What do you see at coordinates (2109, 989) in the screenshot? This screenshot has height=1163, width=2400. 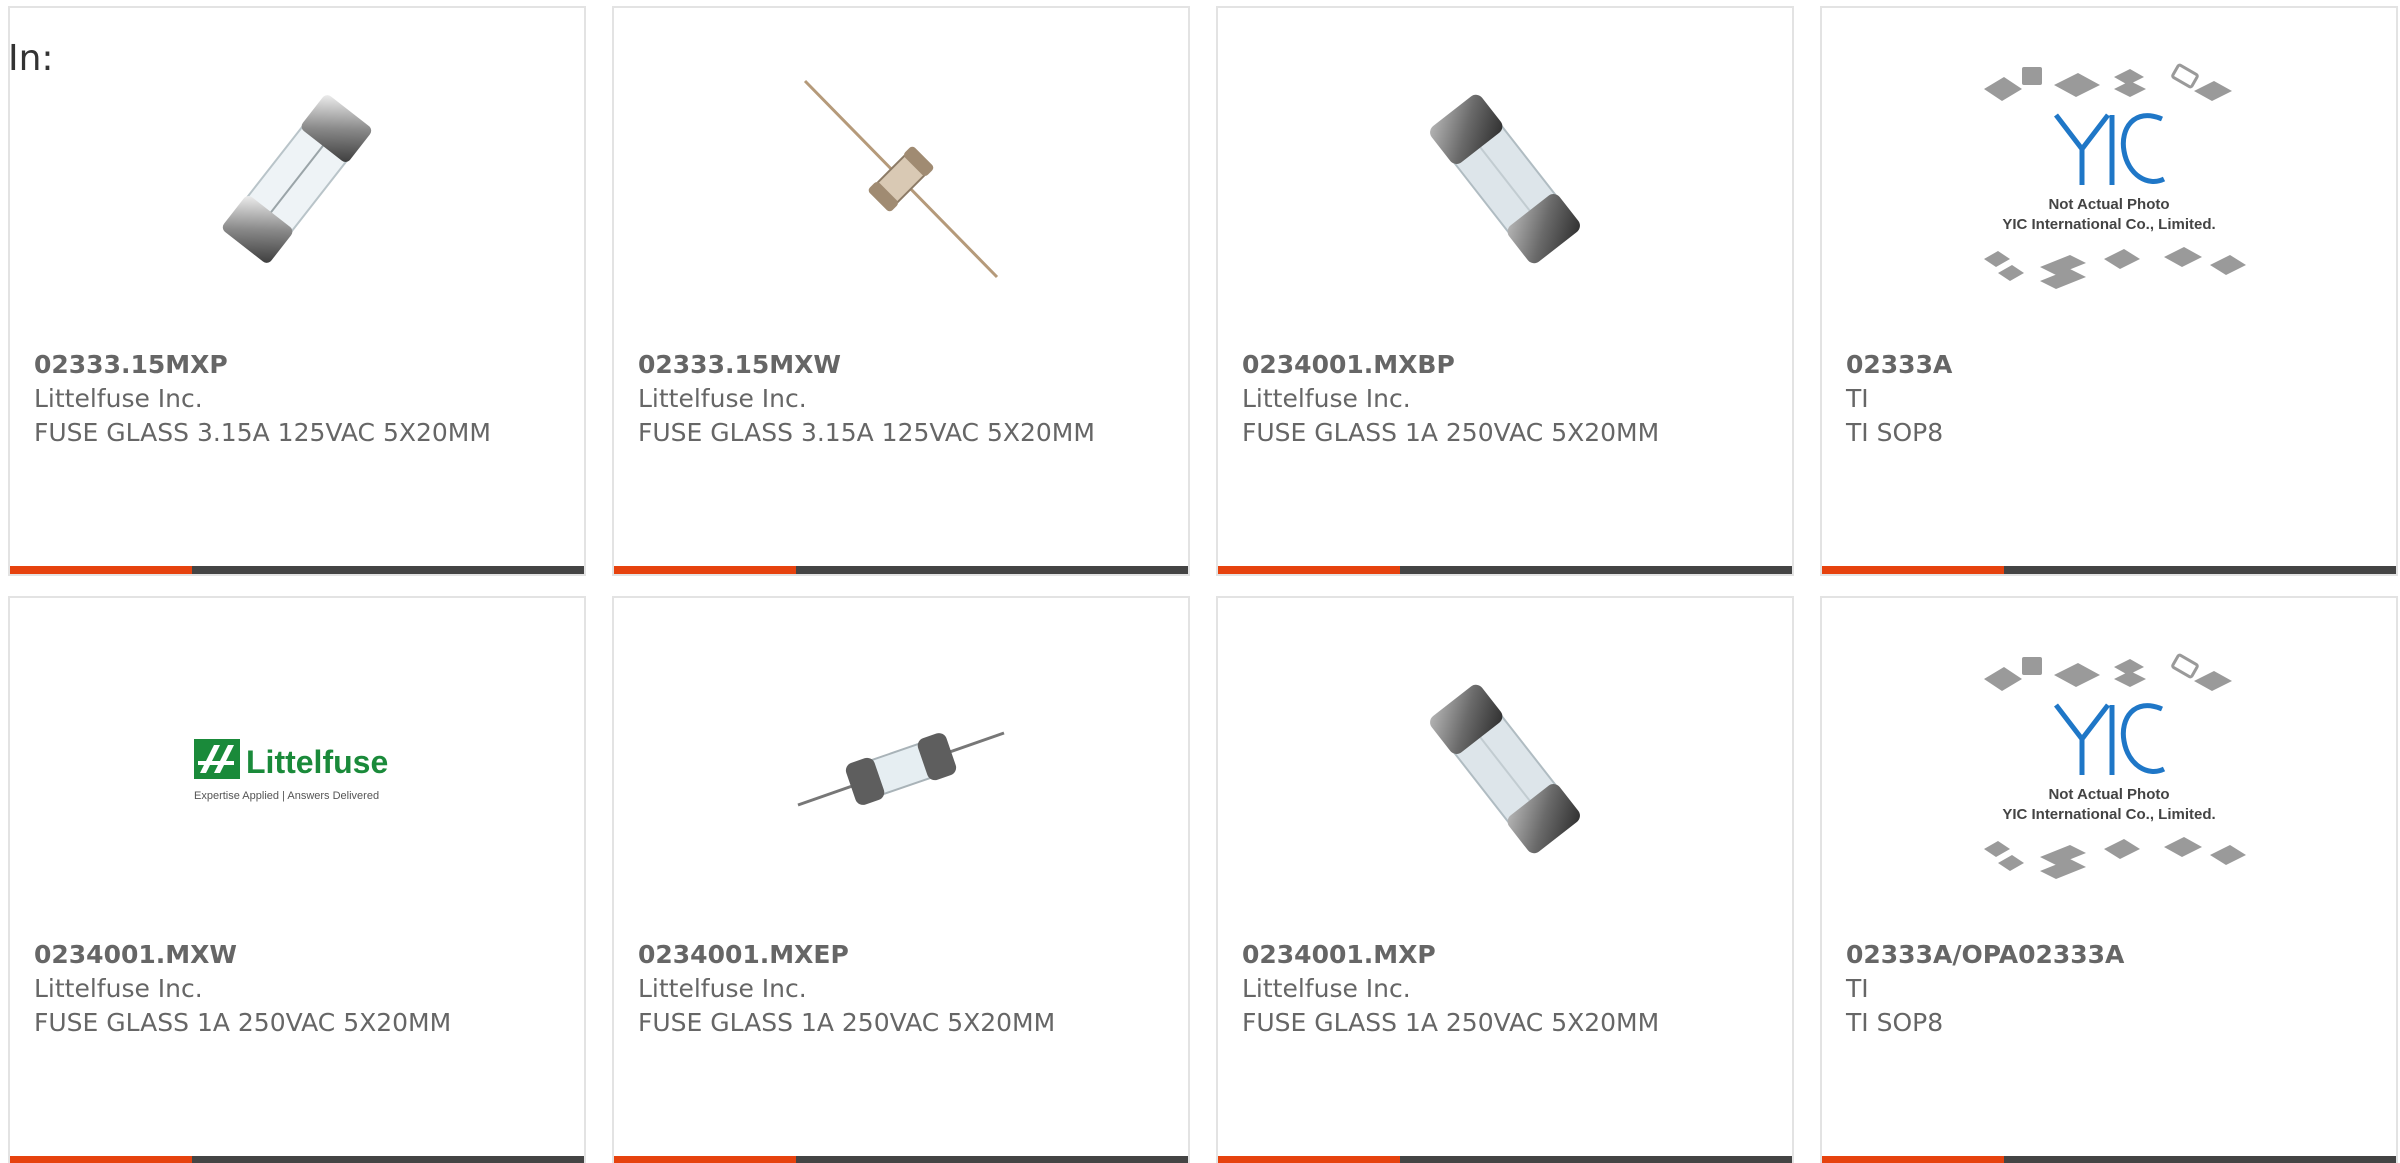 I see `product-info: 02333A/OPA02333A TI TI SOP8` at bounding box center [2109, 989].